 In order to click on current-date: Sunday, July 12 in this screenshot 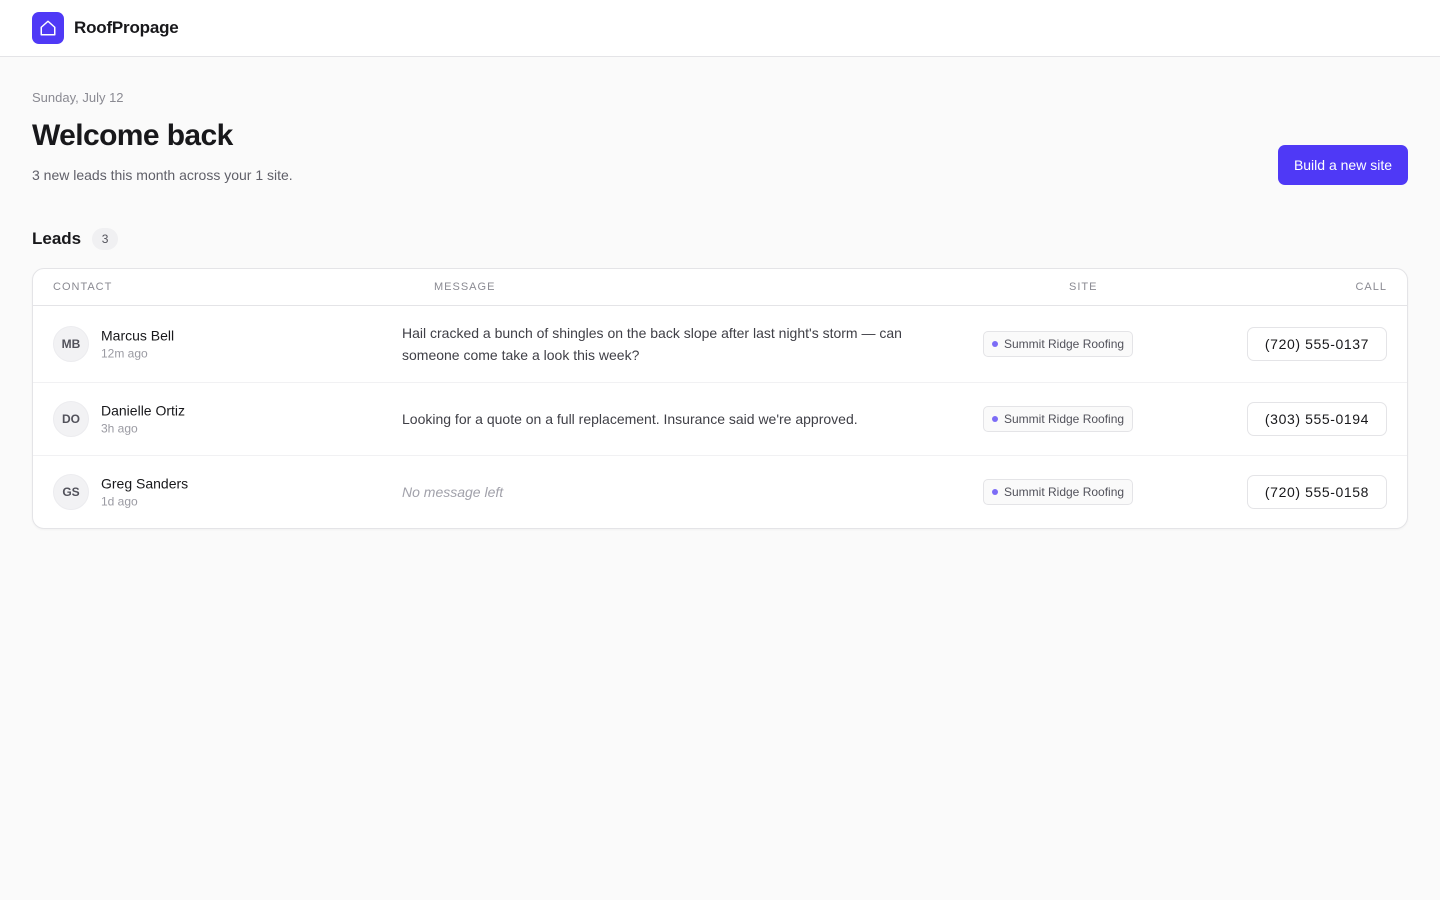, I will do `click(78, 97)`.